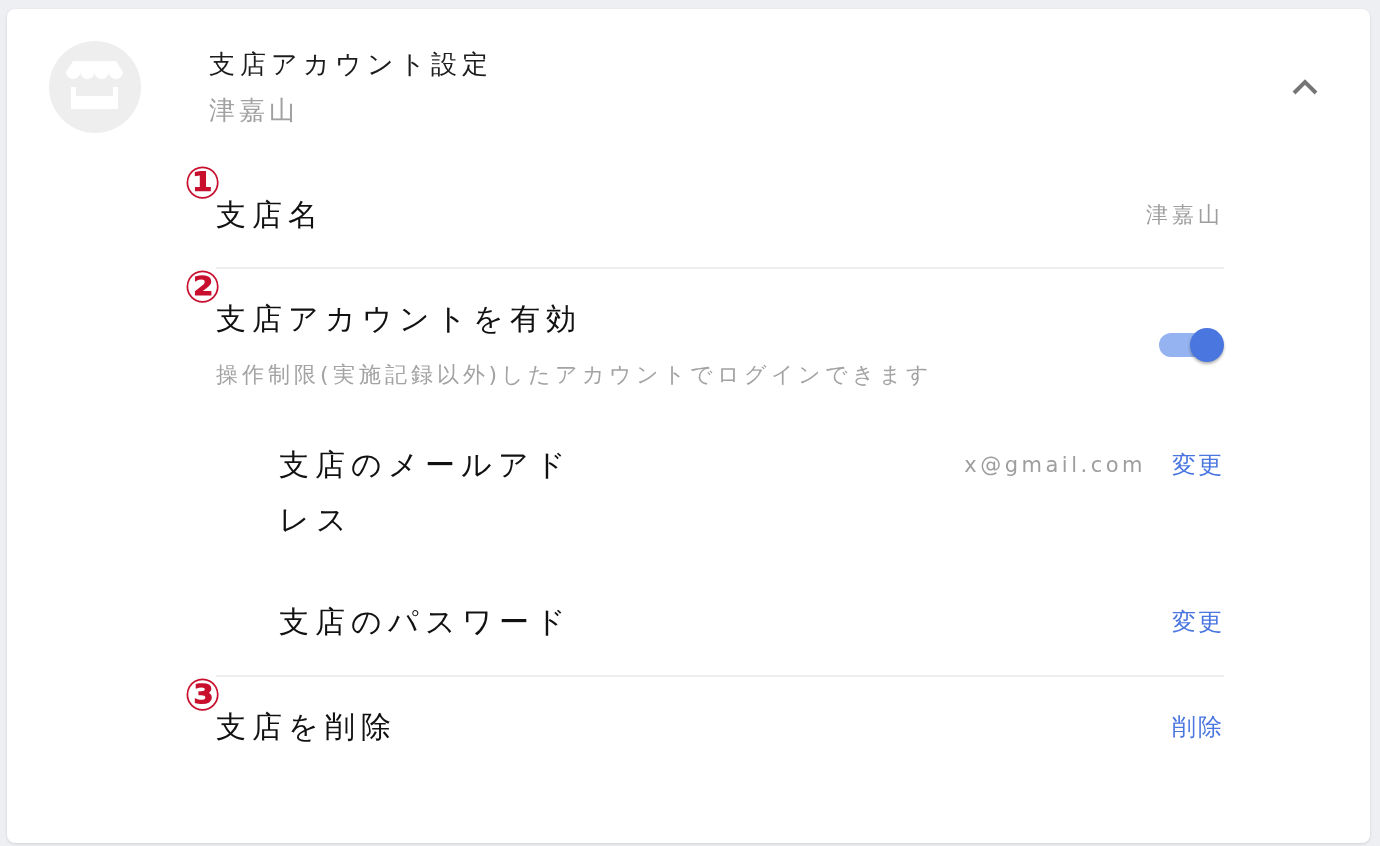  Describe the element at coordinates (426, 492) in the screenshot. I see `setting-label: 支店のメールアドレス` at that location.